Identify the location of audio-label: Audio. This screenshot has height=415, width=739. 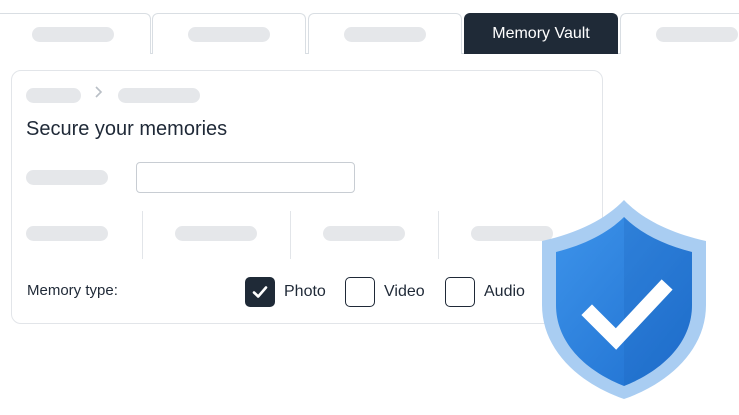
(504, 291).